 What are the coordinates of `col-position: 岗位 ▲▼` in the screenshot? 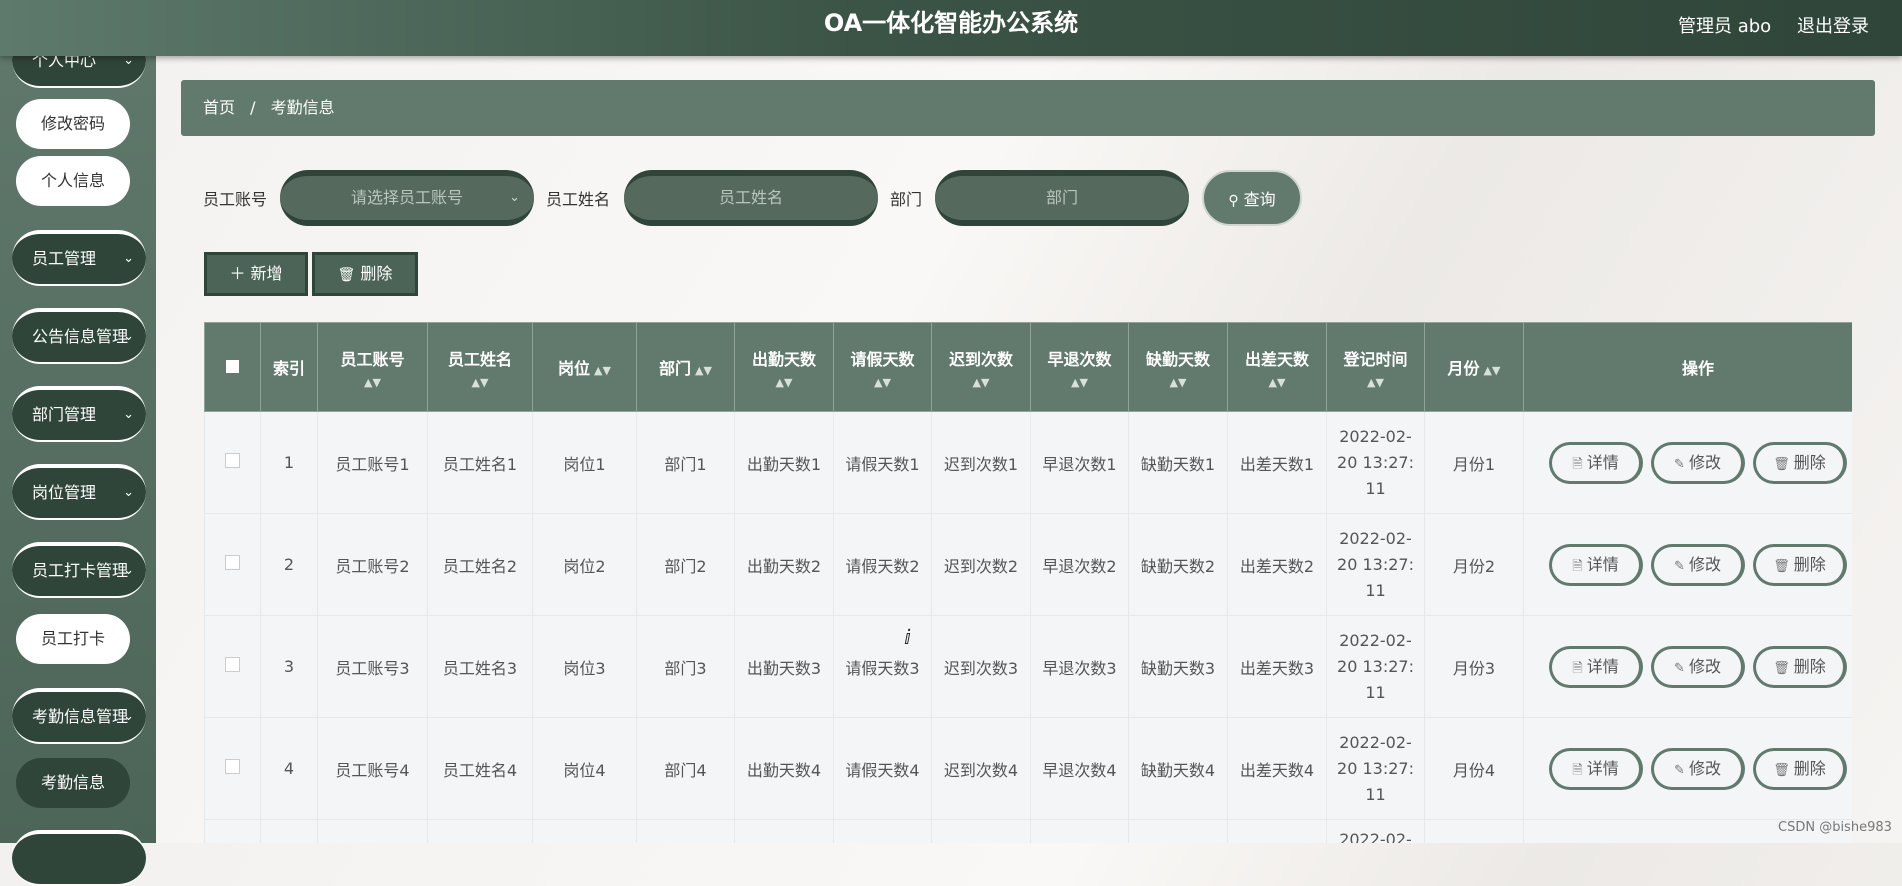 It's located at (584, 367).